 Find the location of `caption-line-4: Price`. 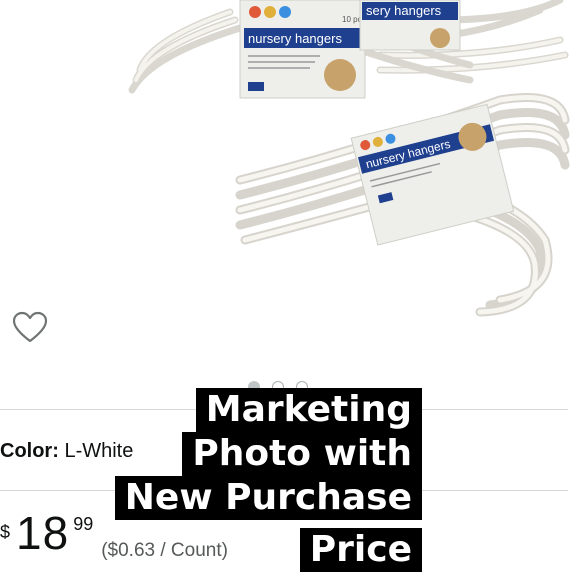

caption-line-4: Price is located at coordinates (360, 550).